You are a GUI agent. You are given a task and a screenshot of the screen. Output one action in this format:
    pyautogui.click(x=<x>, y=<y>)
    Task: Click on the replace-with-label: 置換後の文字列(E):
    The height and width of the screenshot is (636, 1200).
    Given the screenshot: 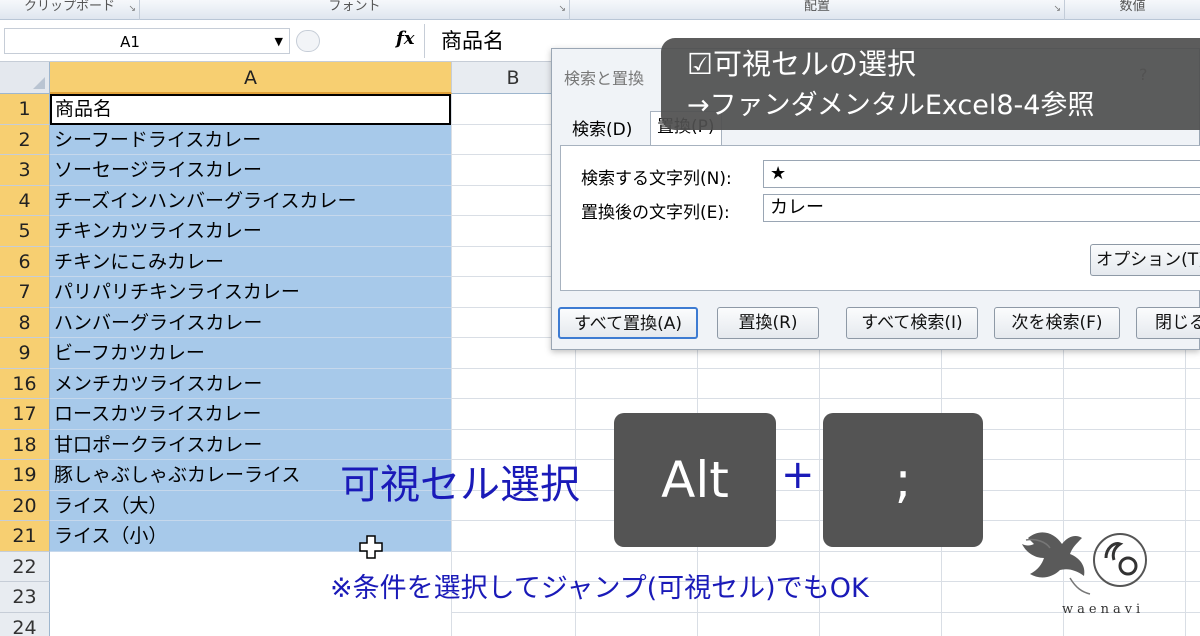 What is the action you would take?
    pyautogui.click(x=655, y=213)
    